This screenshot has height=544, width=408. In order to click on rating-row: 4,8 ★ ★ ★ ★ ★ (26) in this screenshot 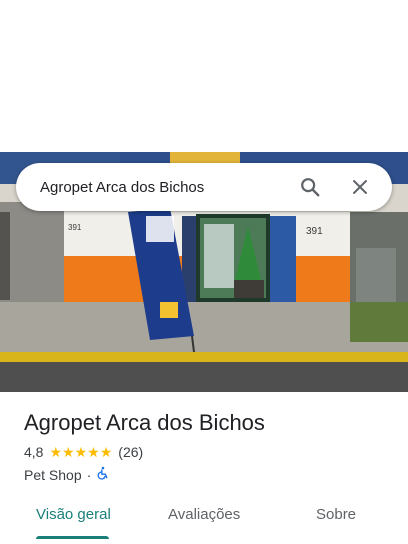, I will do `click(83, 452)`.